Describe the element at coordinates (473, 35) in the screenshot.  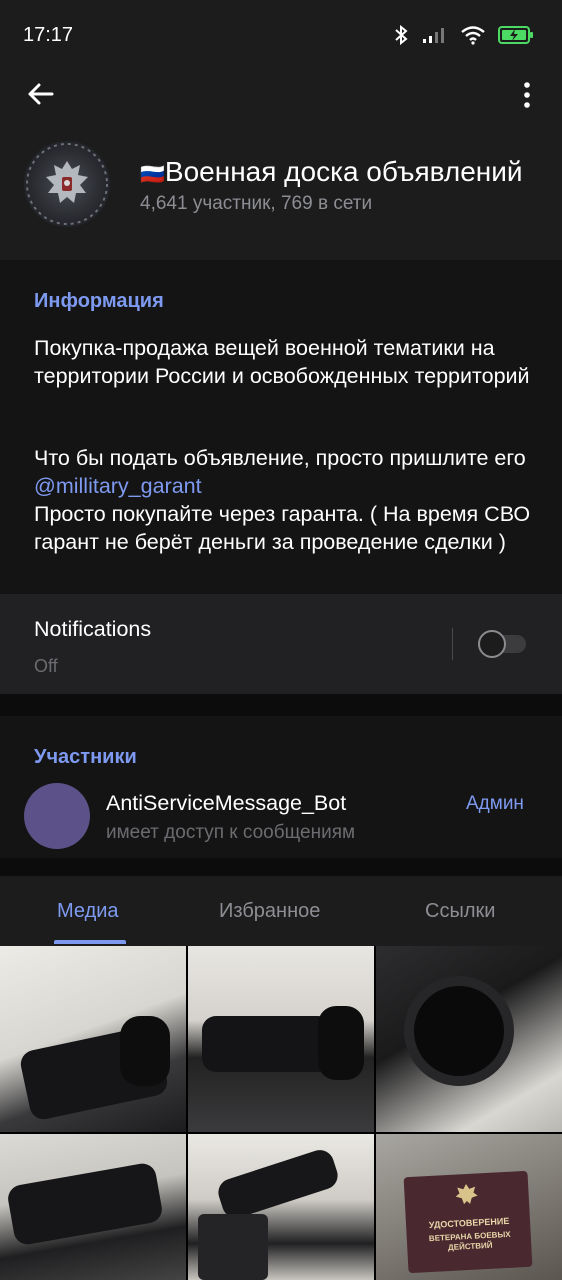
I see `wifi-icon` at that location.